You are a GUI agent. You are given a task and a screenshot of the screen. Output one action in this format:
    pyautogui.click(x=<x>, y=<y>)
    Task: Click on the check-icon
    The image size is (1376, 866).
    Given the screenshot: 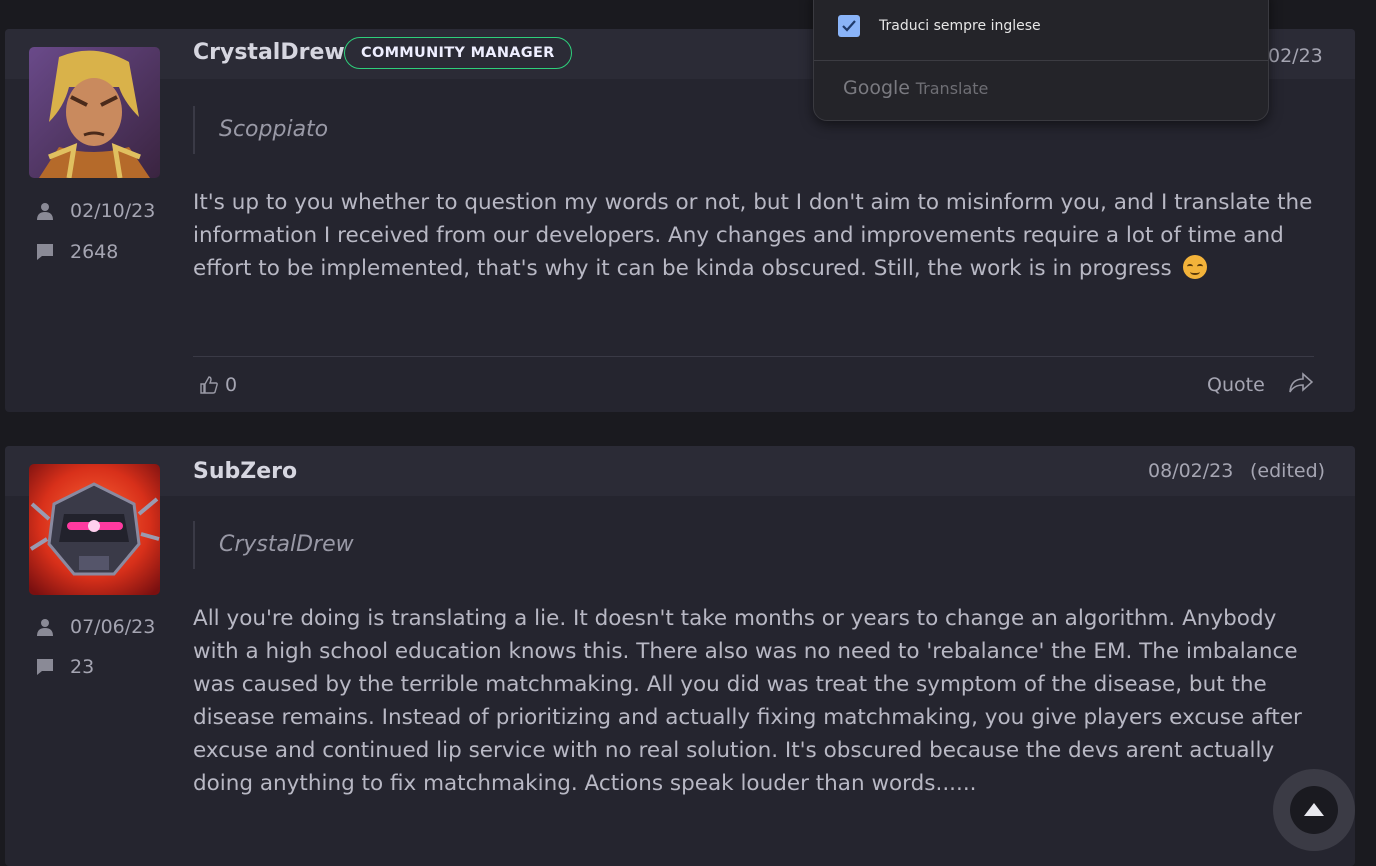 What is the action you would take?
    pyautogui.click(x=849, y=26)
    